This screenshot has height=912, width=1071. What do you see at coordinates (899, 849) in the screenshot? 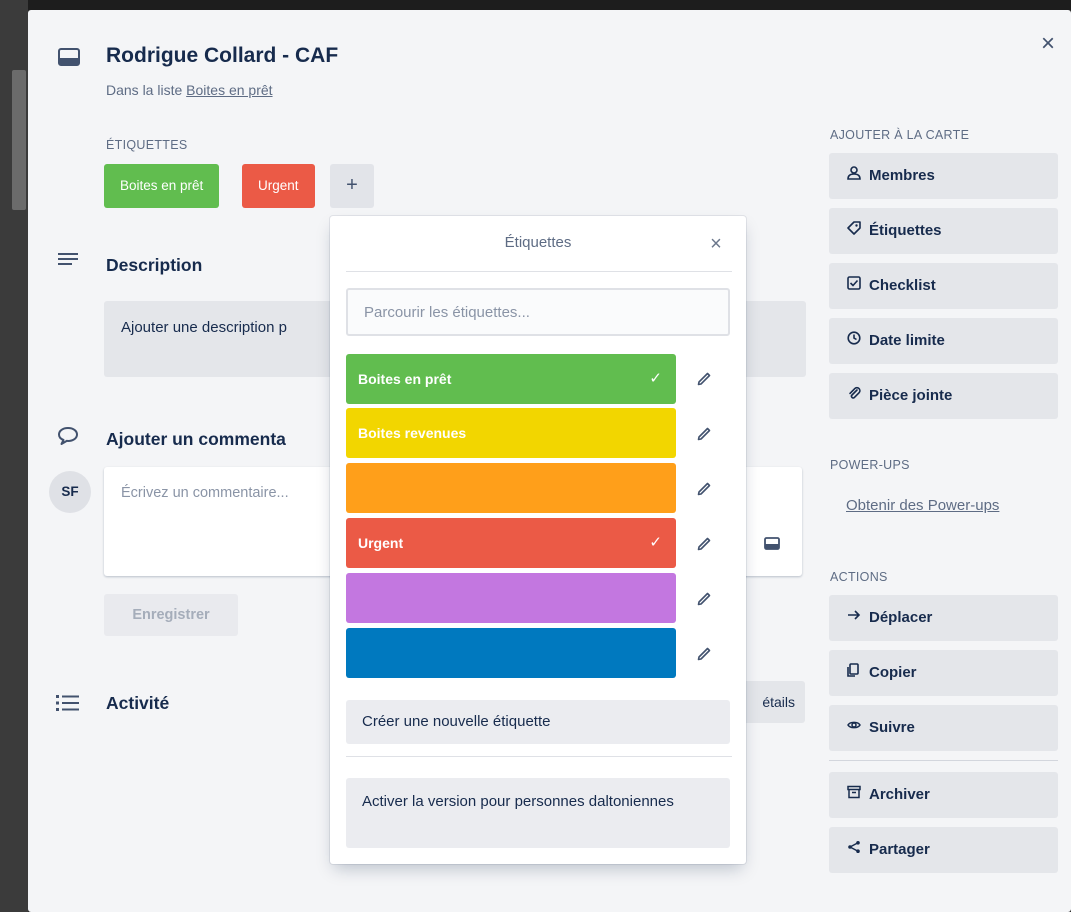
I see `sidebar-share-label: Partager` at bounding box center [899, 849].